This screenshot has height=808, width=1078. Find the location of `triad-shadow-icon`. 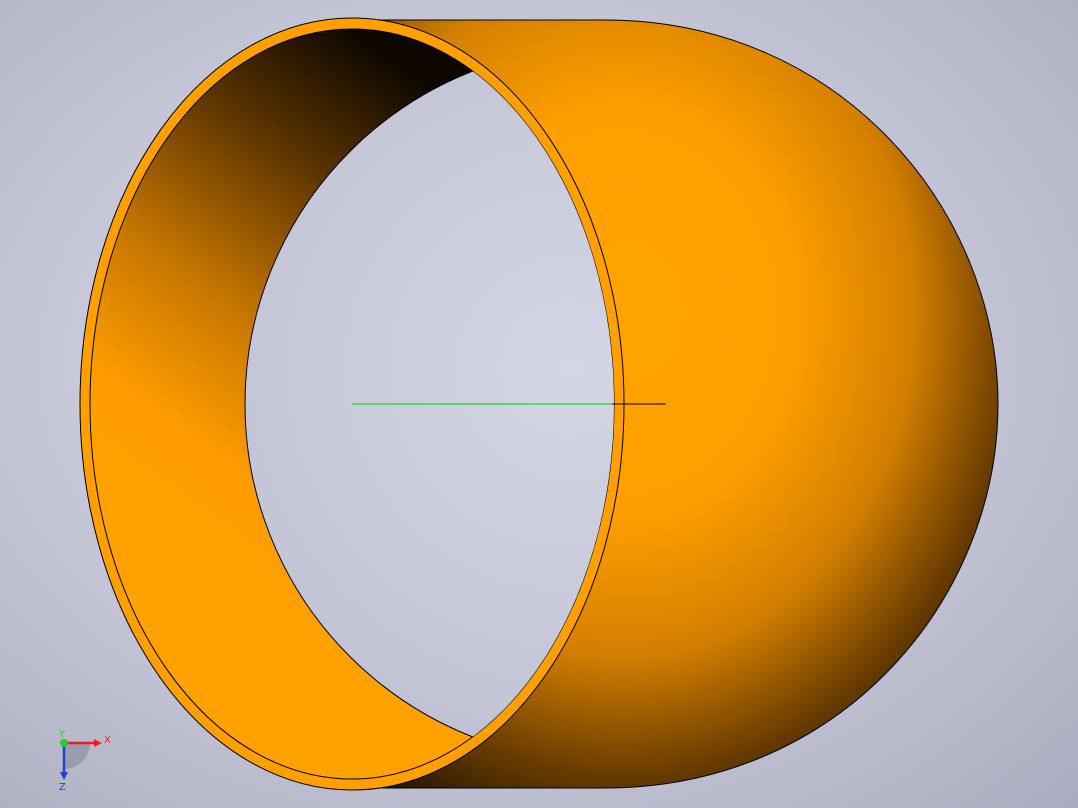

triad-shadow-icon is located at coordinates (77, 756).